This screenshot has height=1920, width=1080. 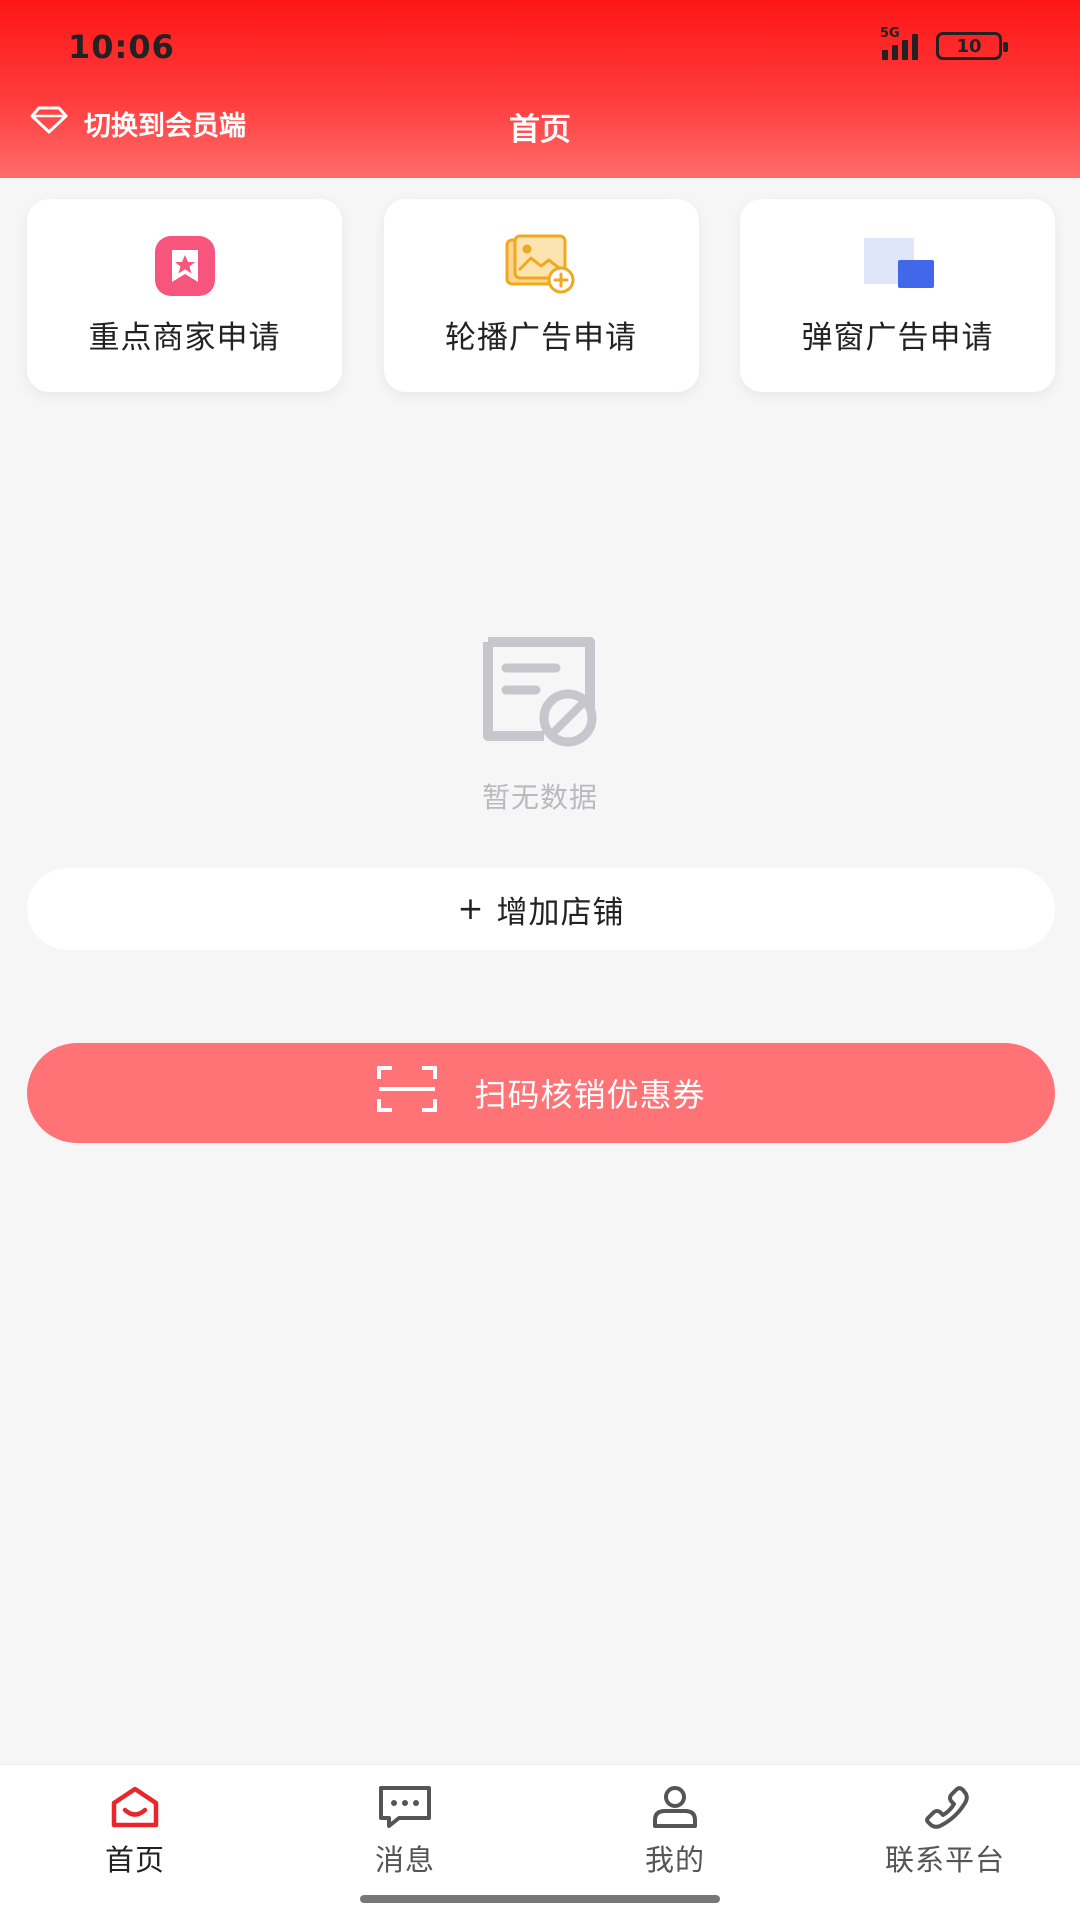 I want to click on popup-window-icon, so click(x=898, y=266).